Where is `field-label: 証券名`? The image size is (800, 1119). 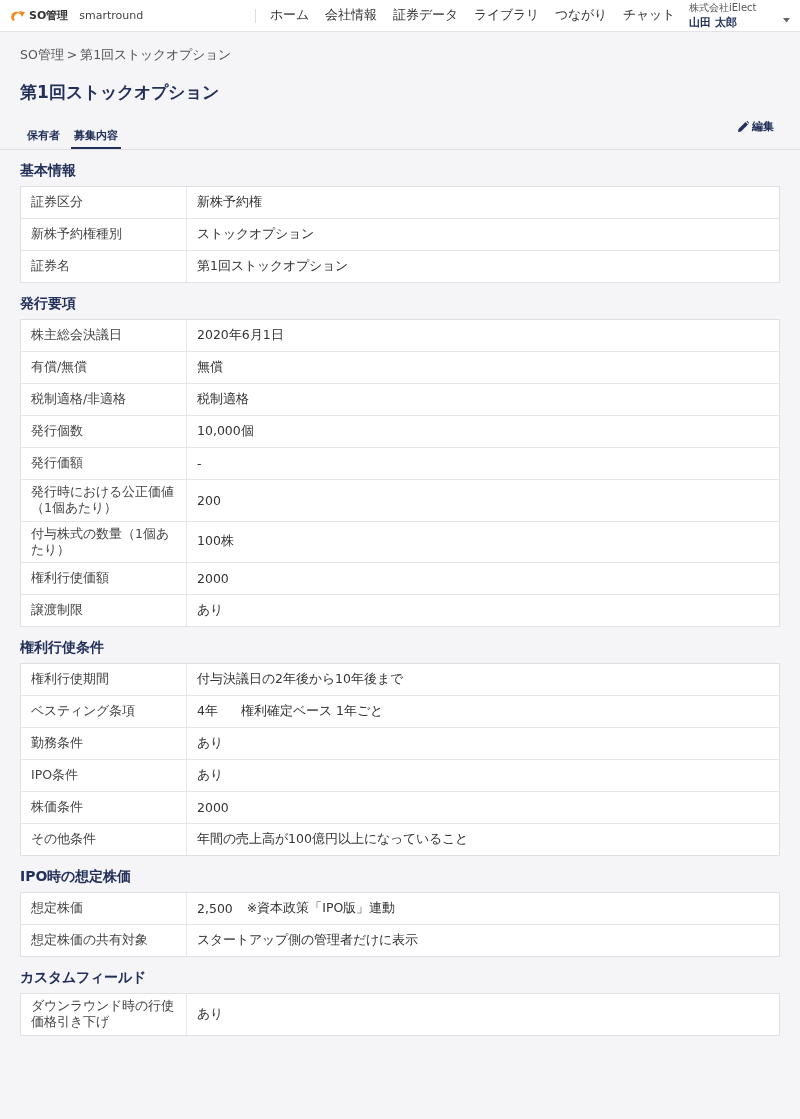
field-label: 証券名 is located at coordinates (104, 266).